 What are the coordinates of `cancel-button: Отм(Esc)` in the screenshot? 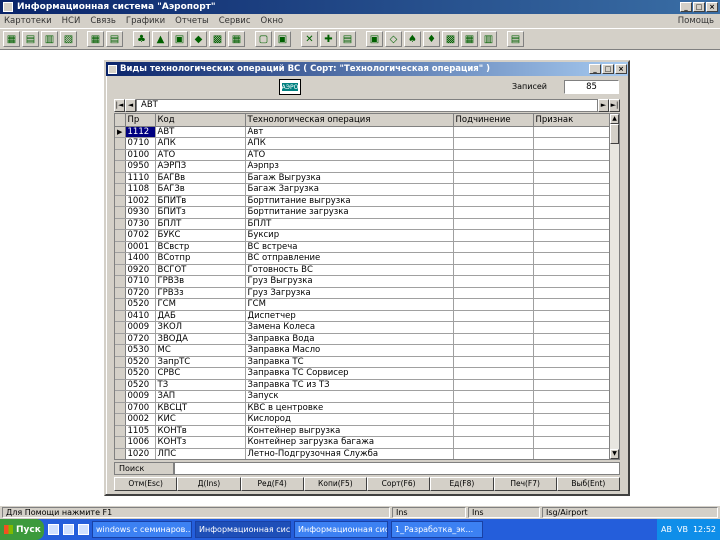 It's located at (146, 484).